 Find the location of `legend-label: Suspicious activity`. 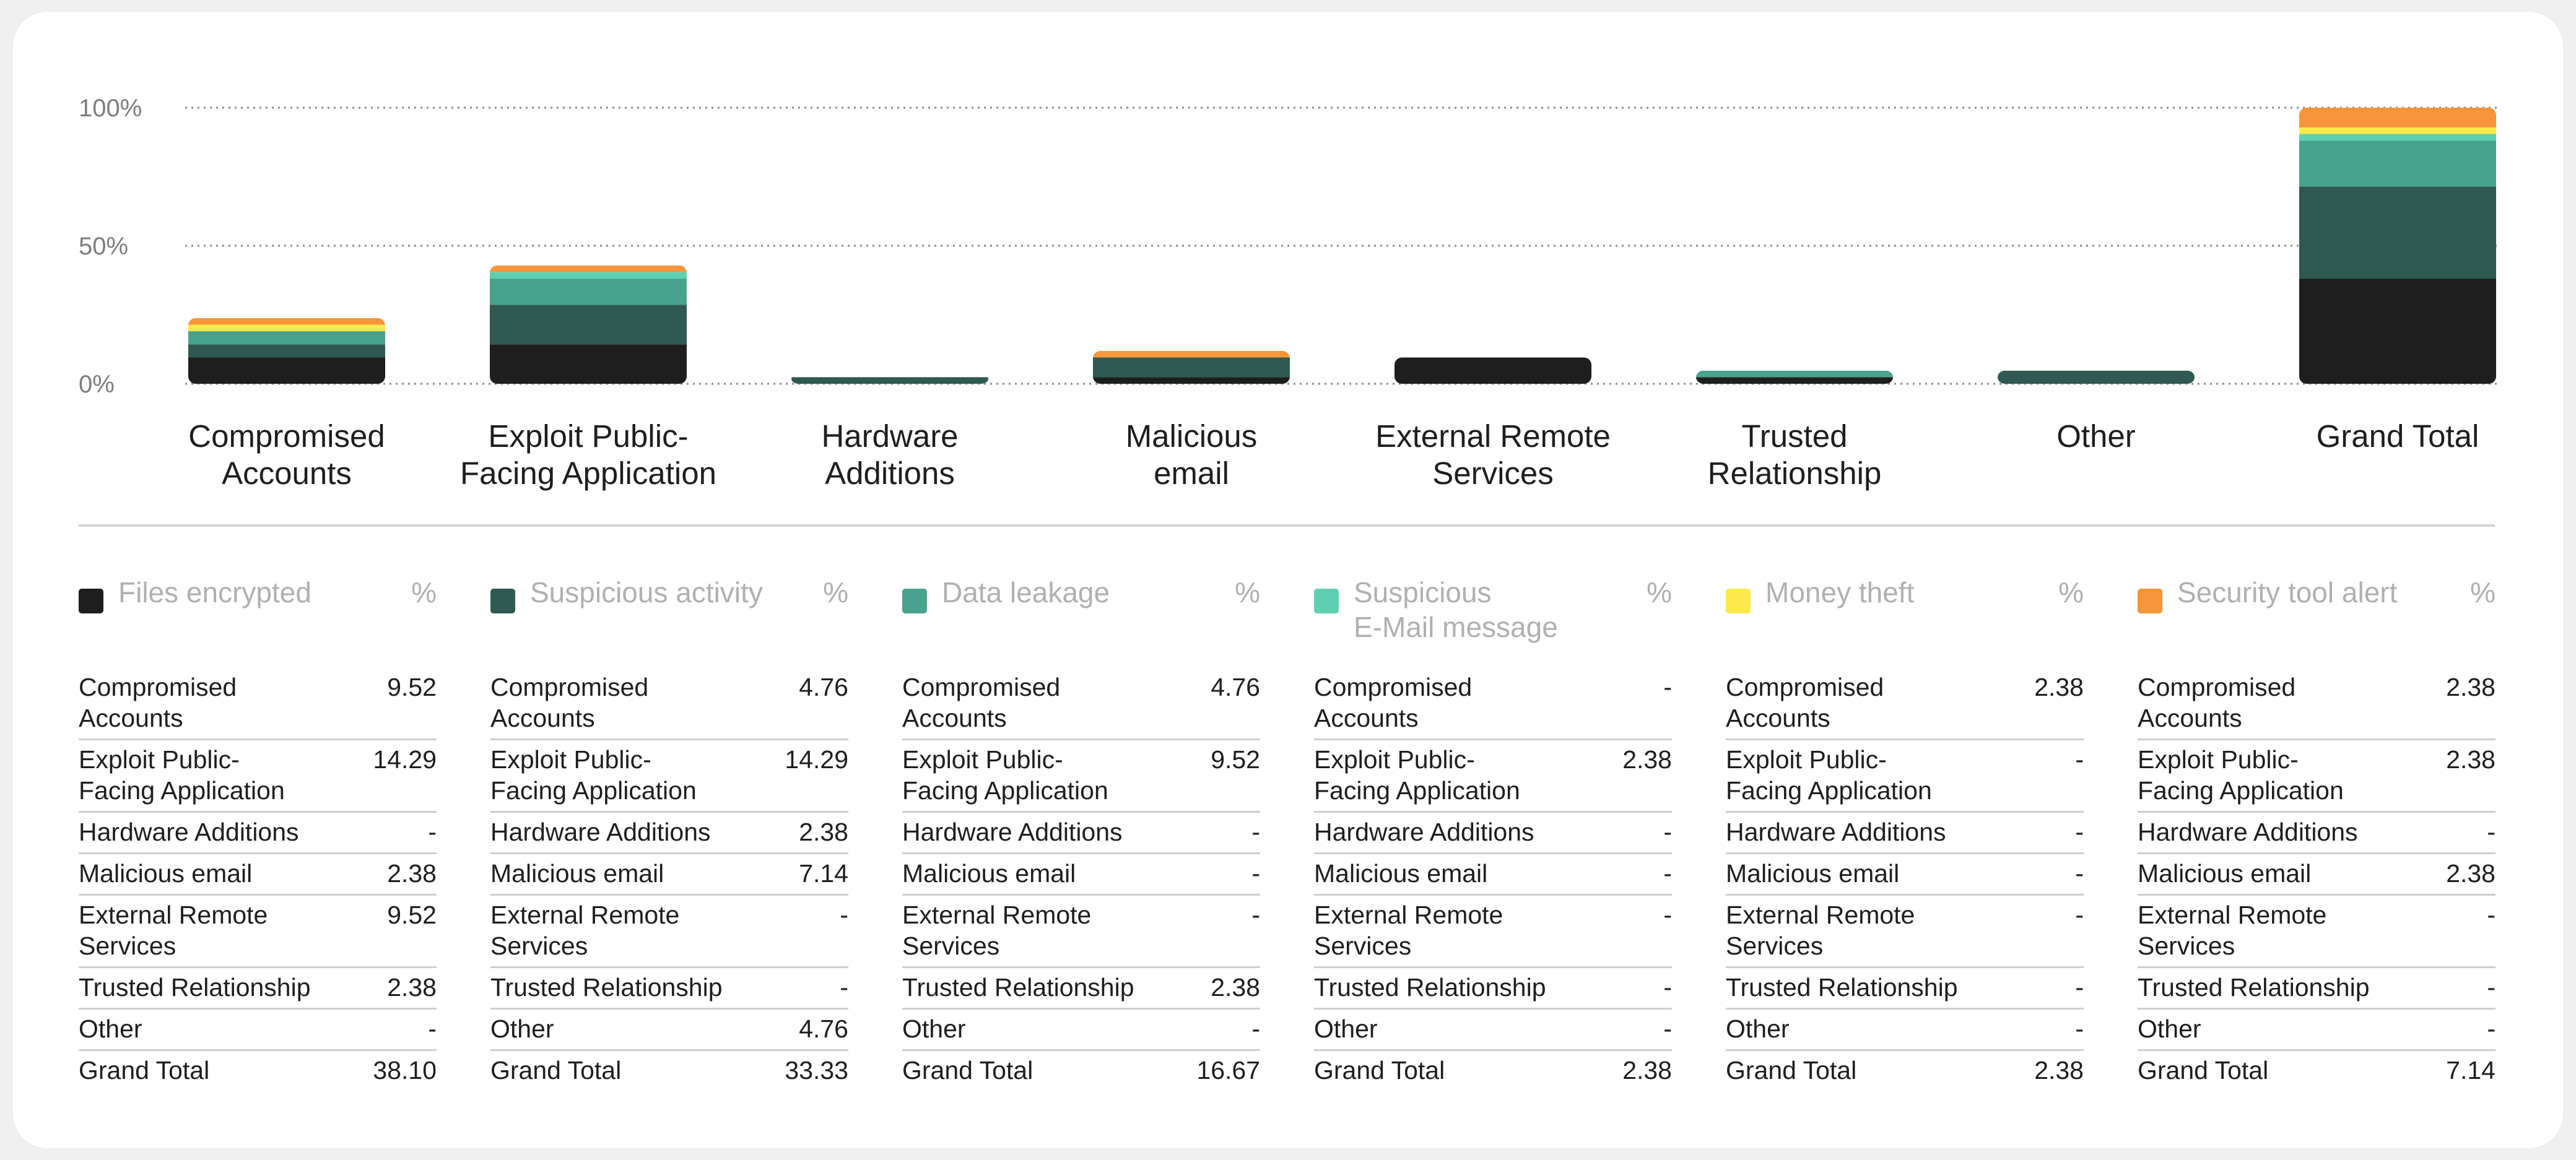

legend-label: Suspicious activity is located at coordinates (646, 592).